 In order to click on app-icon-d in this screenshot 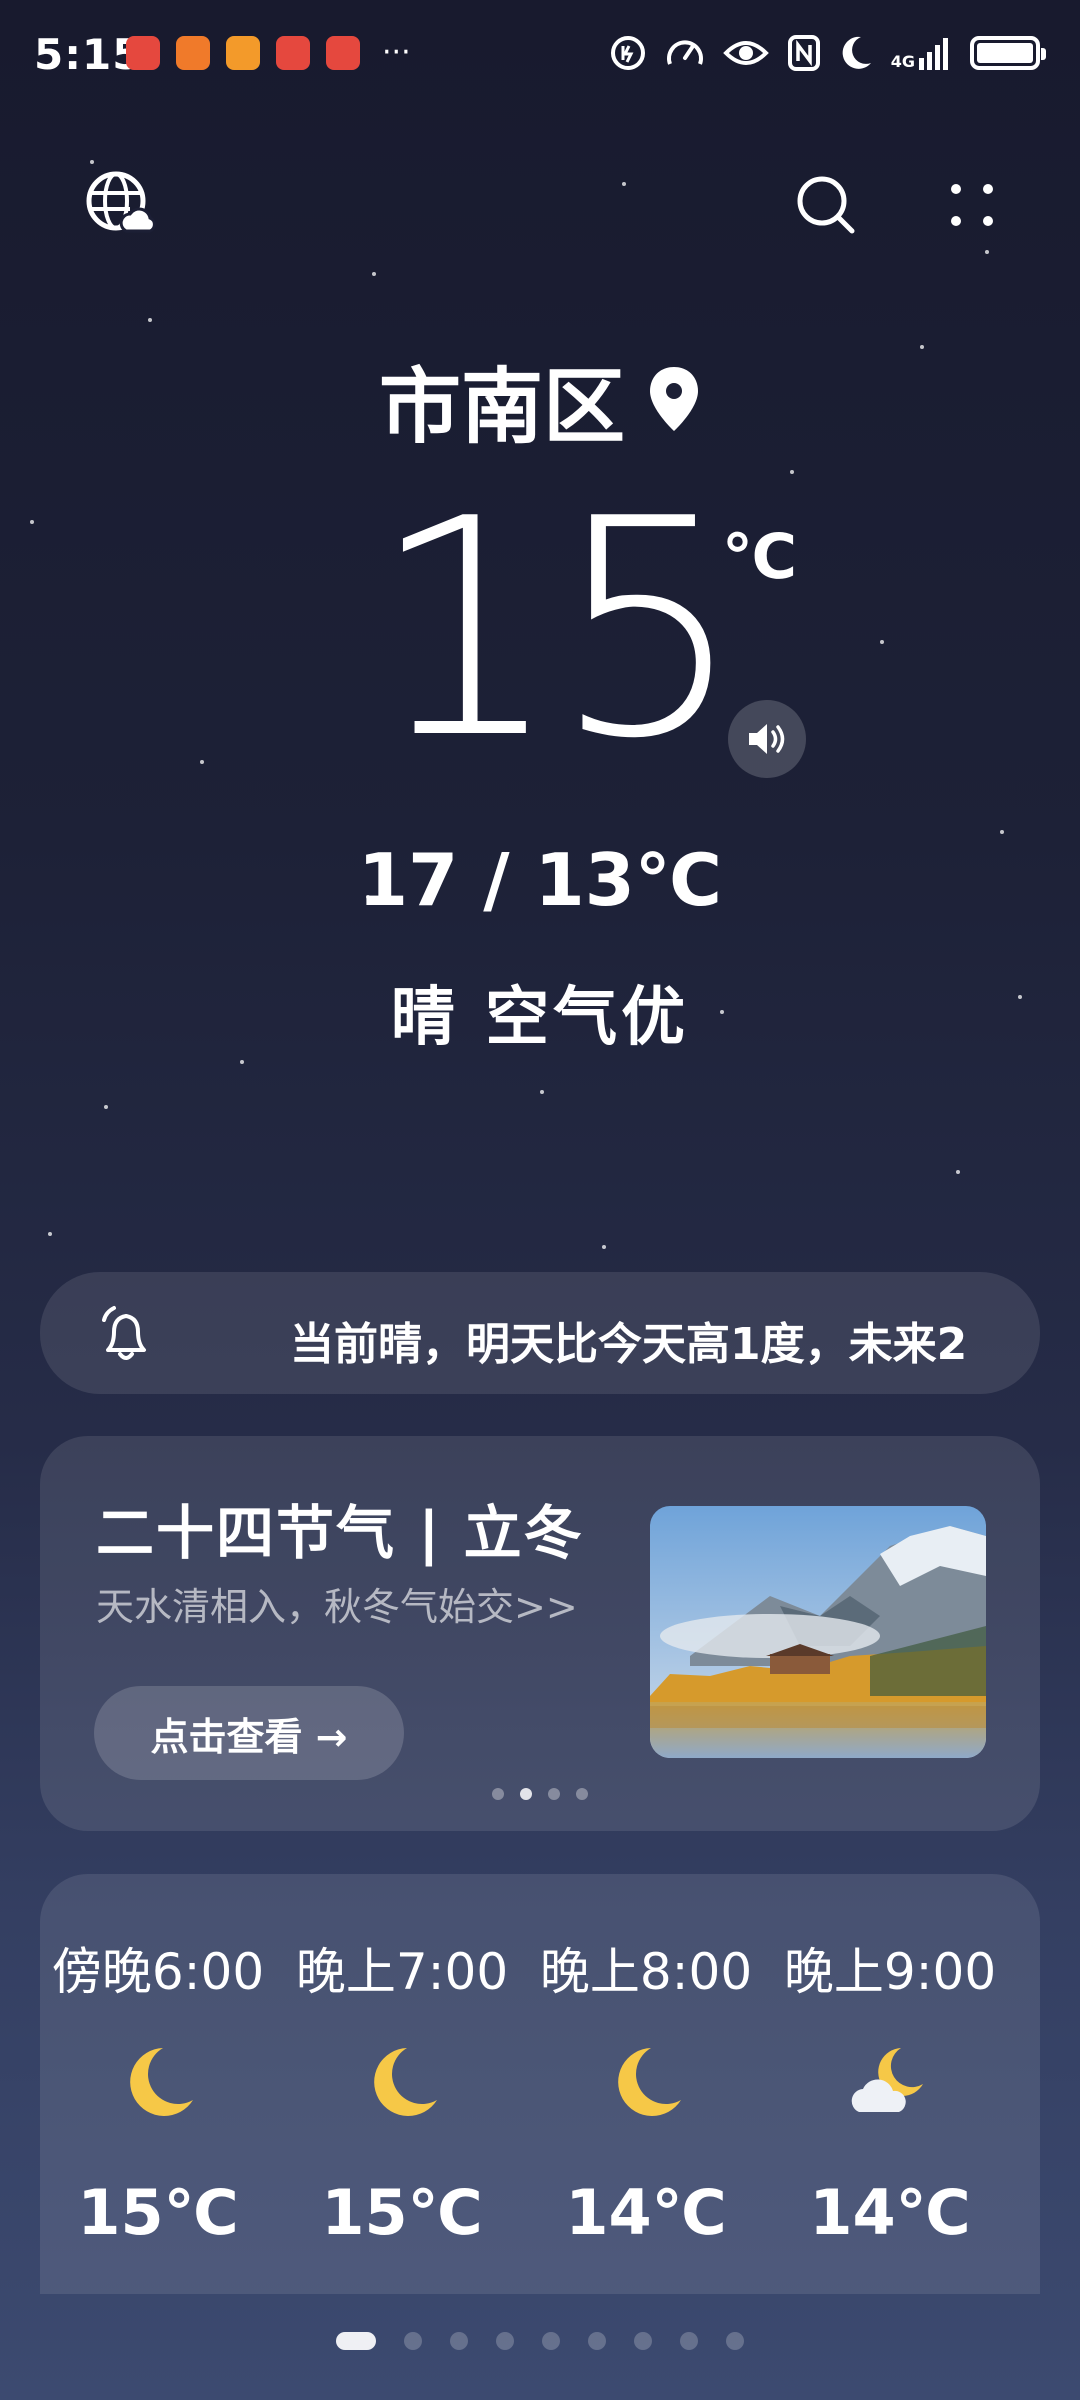, I will do `click(293, 53)`.